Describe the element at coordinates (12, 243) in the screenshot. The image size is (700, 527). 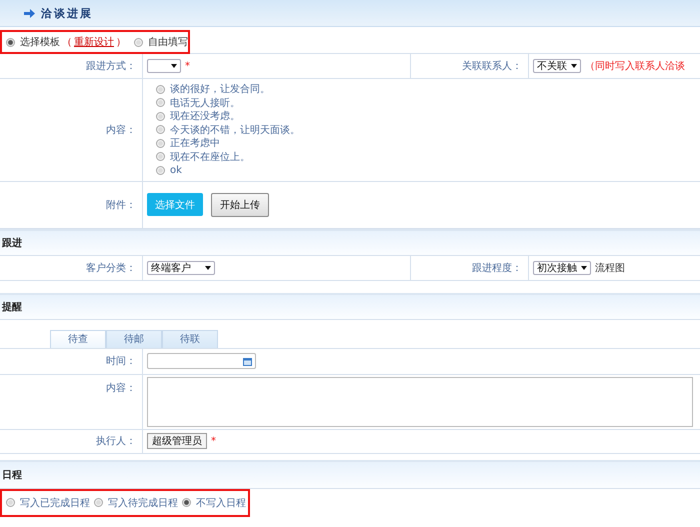
I see `section-title: 跟进` at that location.